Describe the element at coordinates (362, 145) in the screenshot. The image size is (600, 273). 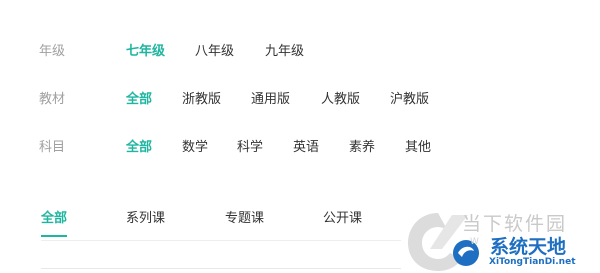
I see `subject-option-literacy: 素养` at that location.